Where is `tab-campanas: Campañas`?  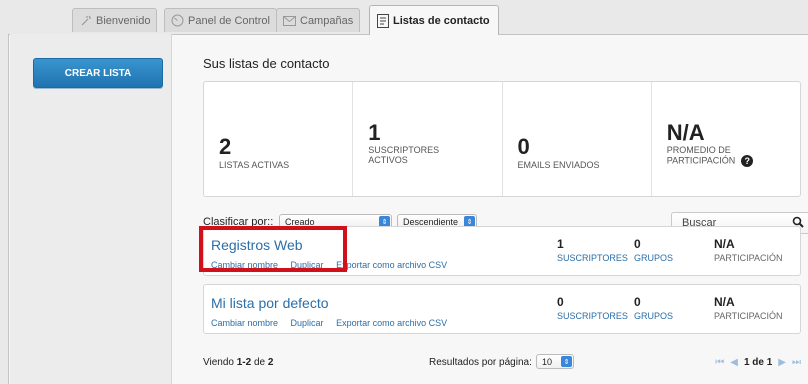 tab-campanas: Campañas is located at coordinates (318, 20).